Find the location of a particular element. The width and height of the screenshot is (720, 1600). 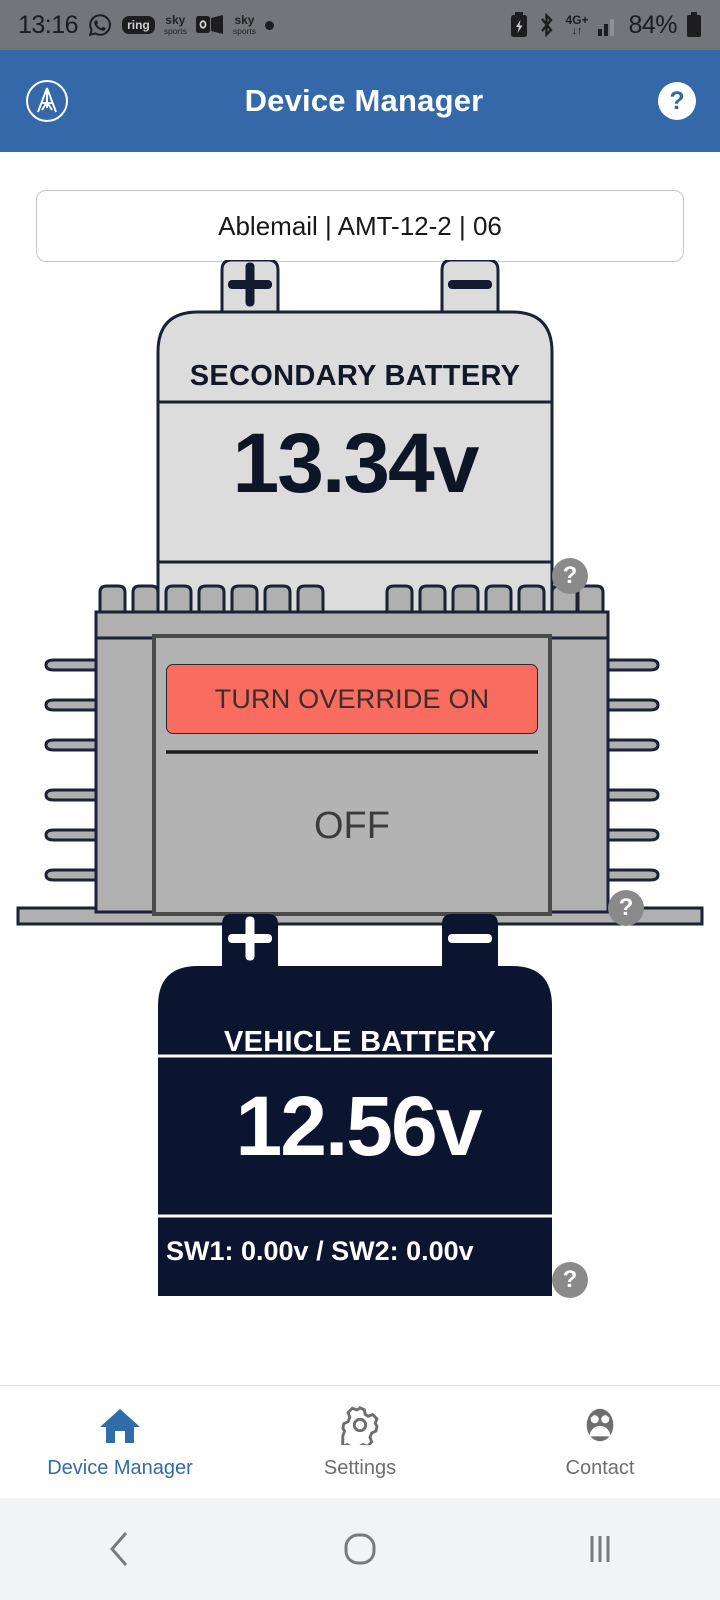

header-help-icon: ? is located at coordinates (677, 101).